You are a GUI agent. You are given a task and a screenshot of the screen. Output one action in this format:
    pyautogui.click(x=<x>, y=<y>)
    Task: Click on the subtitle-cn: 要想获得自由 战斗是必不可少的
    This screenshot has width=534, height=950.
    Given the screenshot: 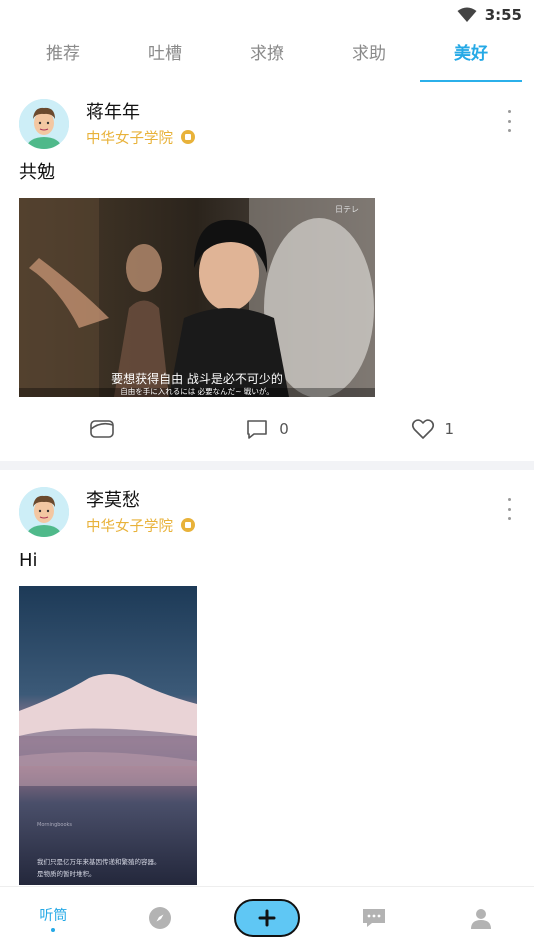 What is the action you would take?
    pyautogui.click(x=197, y=378)
    